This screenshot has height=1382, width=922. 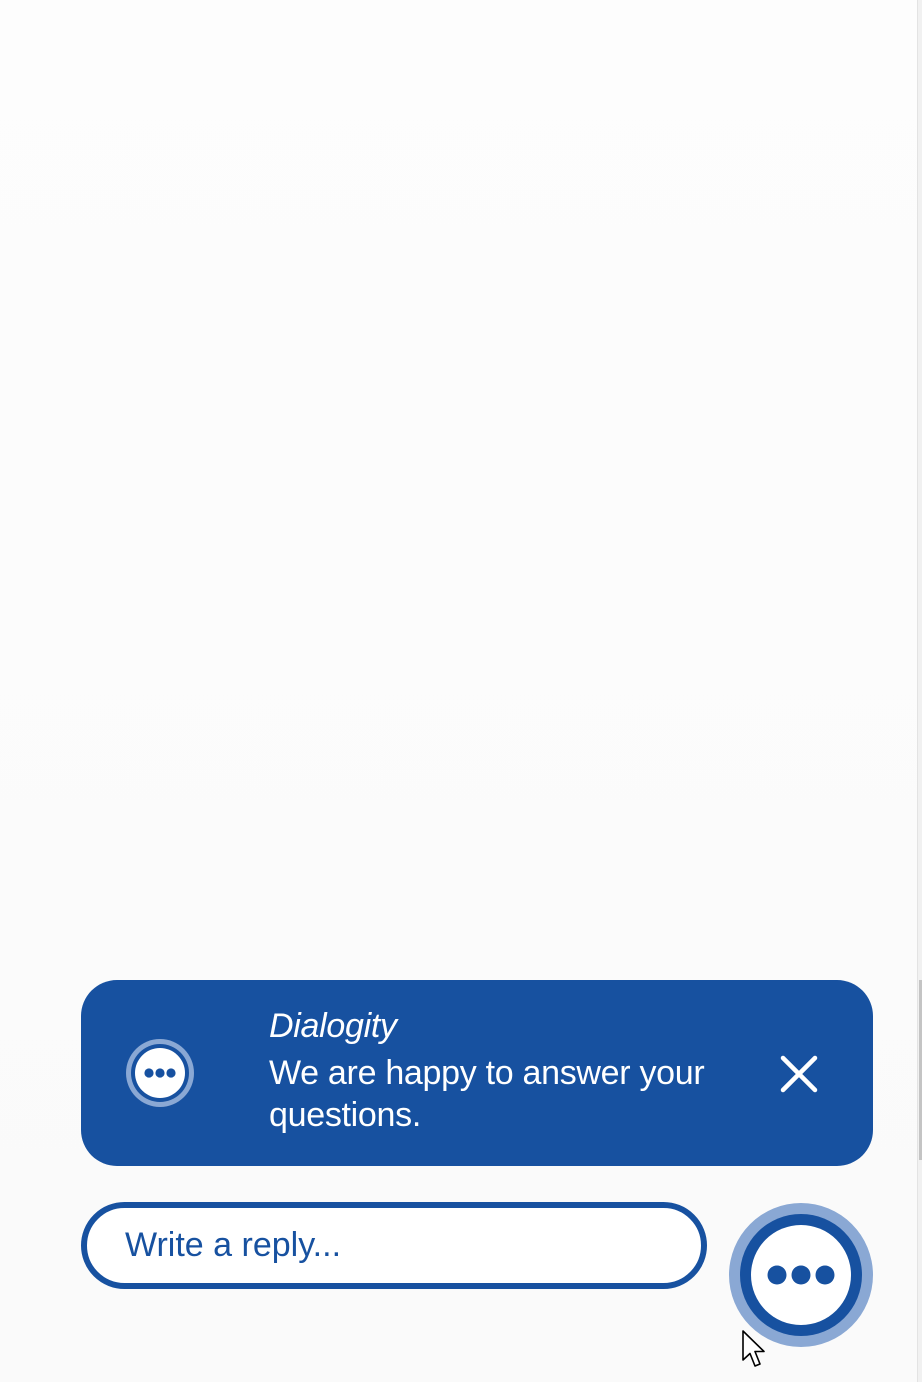 I want to click on reply-input, so click(x=395, y=1245).